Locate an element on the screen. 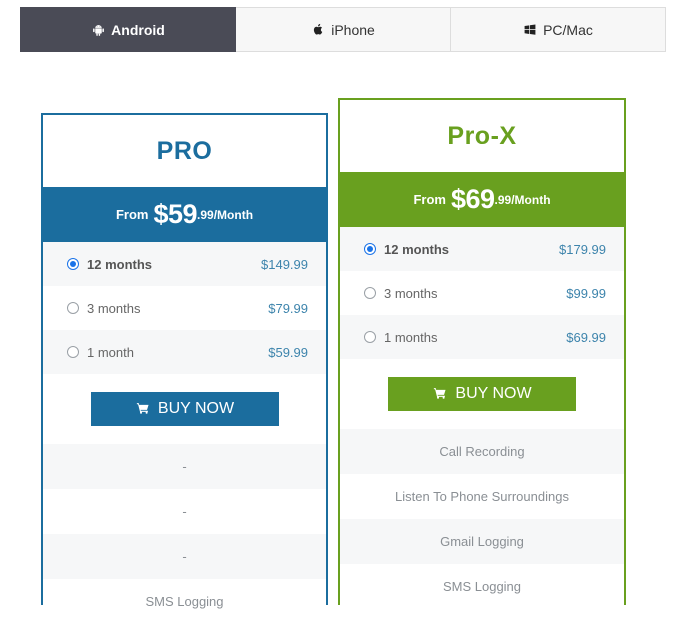 This screenshot has width=686, height=624. buy-now-label-prox: BUY NOW is located at coordinates (493, 393).